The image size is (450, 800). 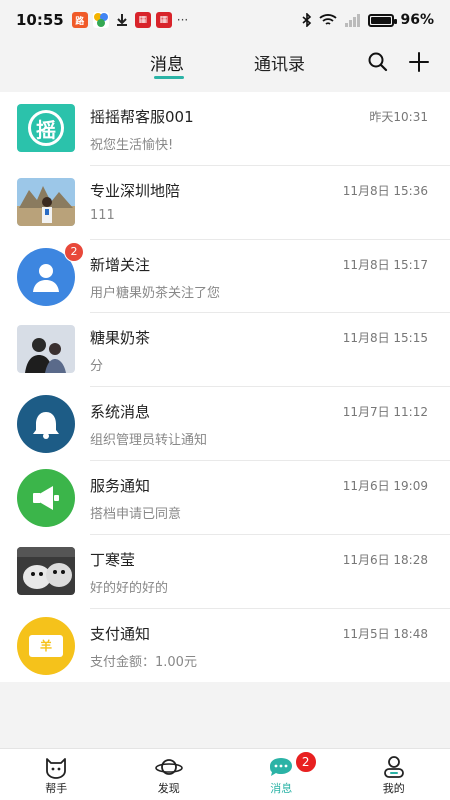 What do you see at coordinates (155, 293) in the screenshot?
I see `conversation-preview: 用户糖果奶茶关注了您` at bounding box center [155, 293].